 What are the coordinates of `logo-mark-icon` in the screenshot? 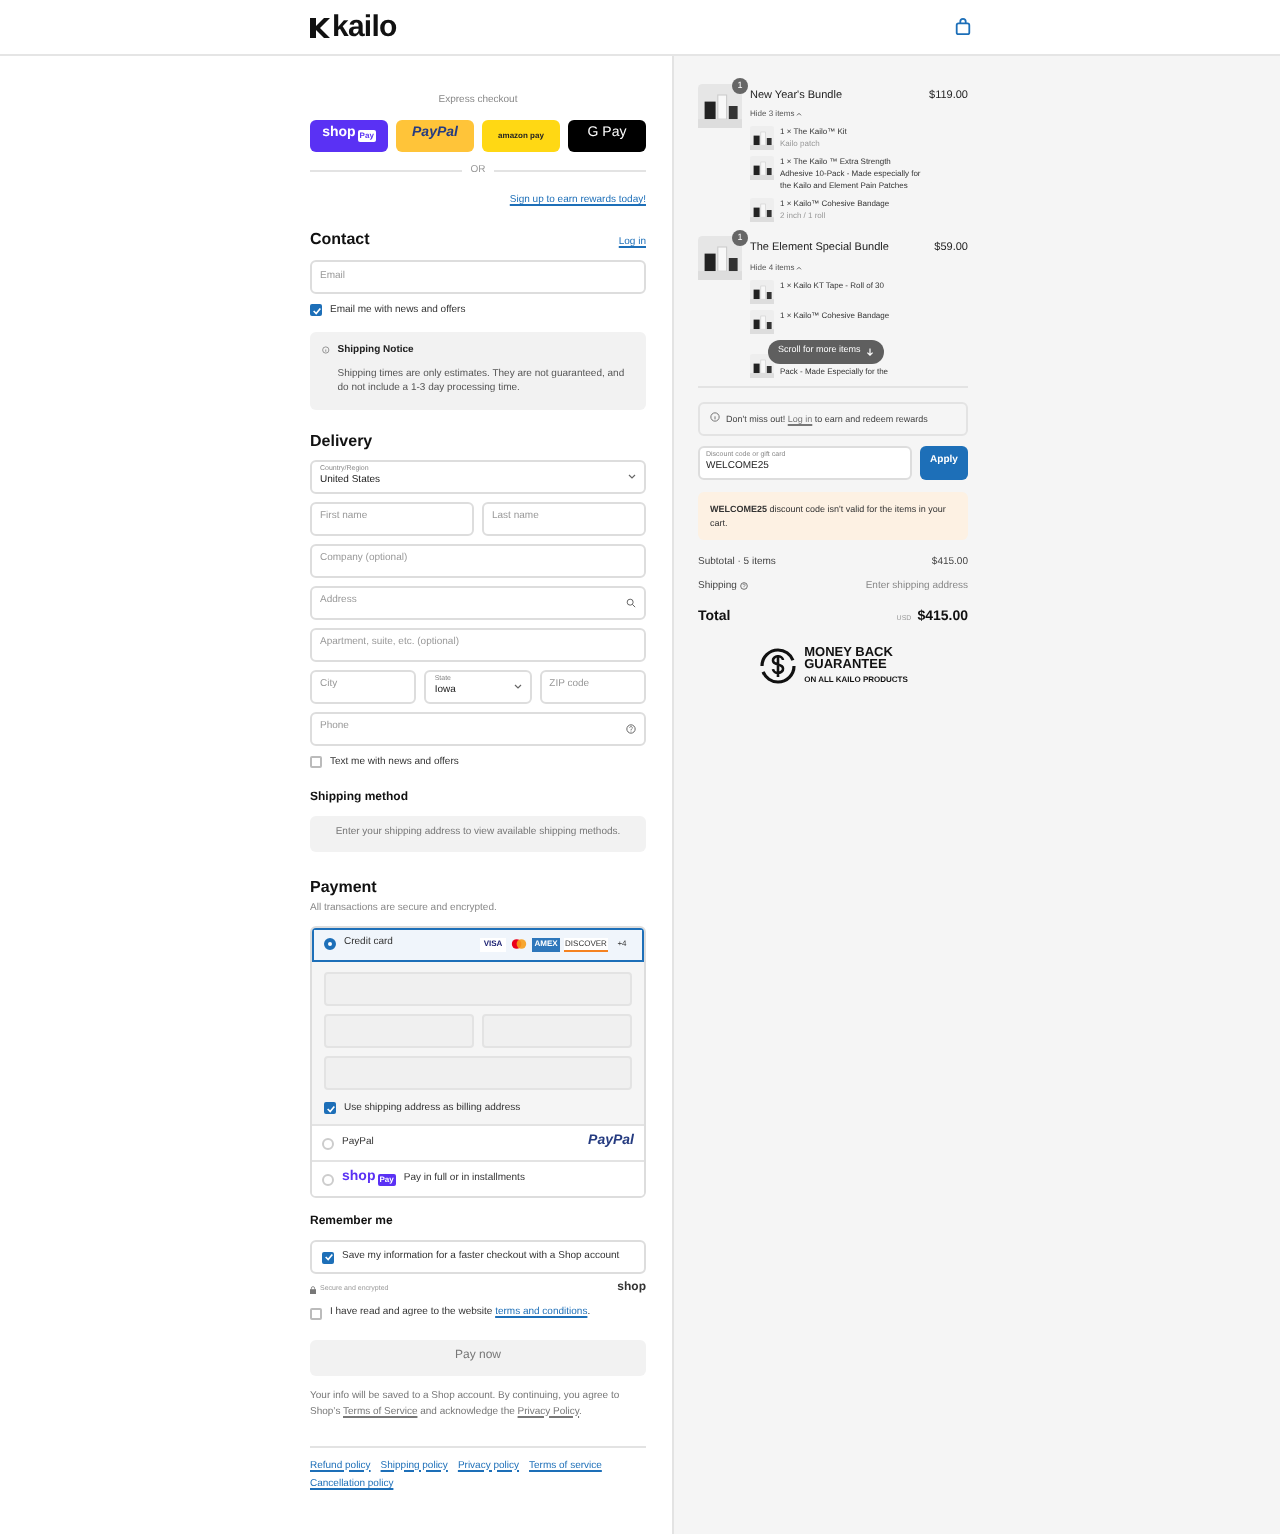 It's located at (320, 27).